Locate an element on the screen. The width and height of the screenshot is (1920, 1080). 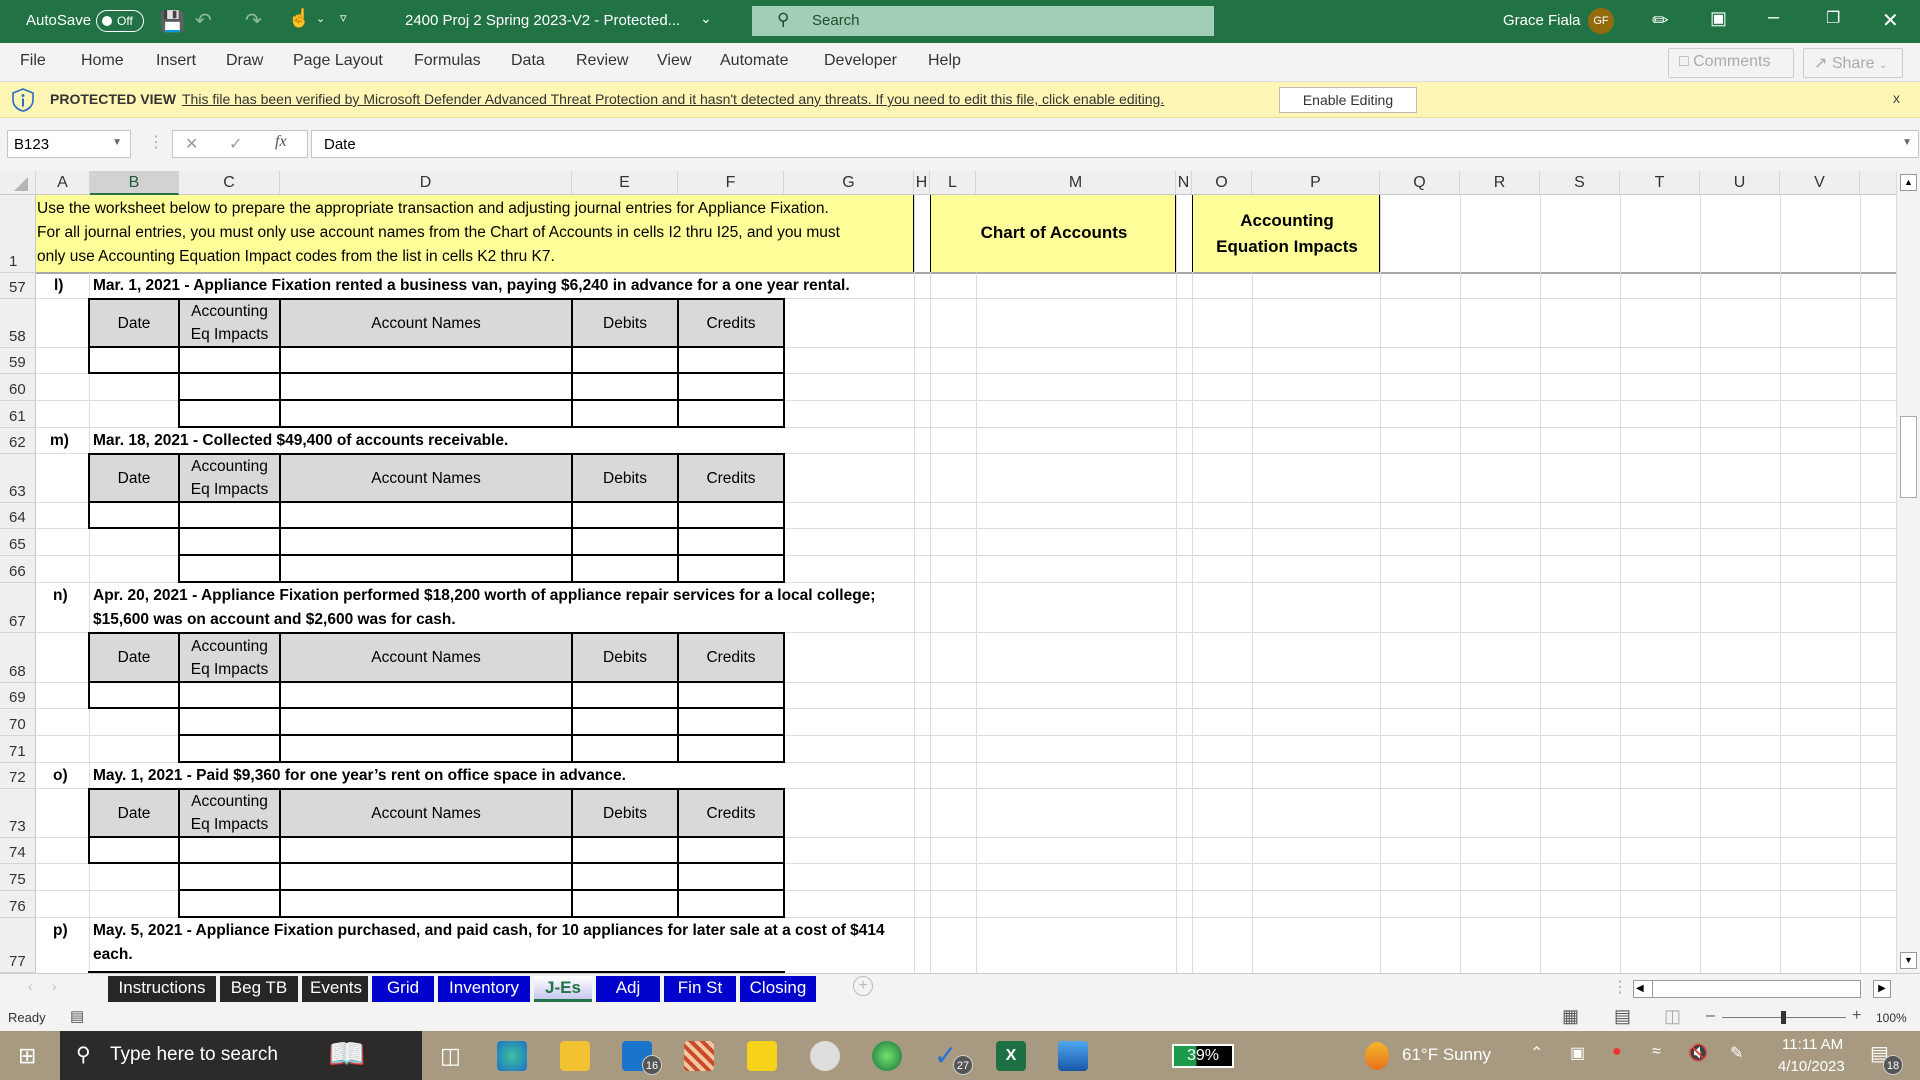
volume-muted-icon: 🔇 is located at coordinates (1698, 1053).